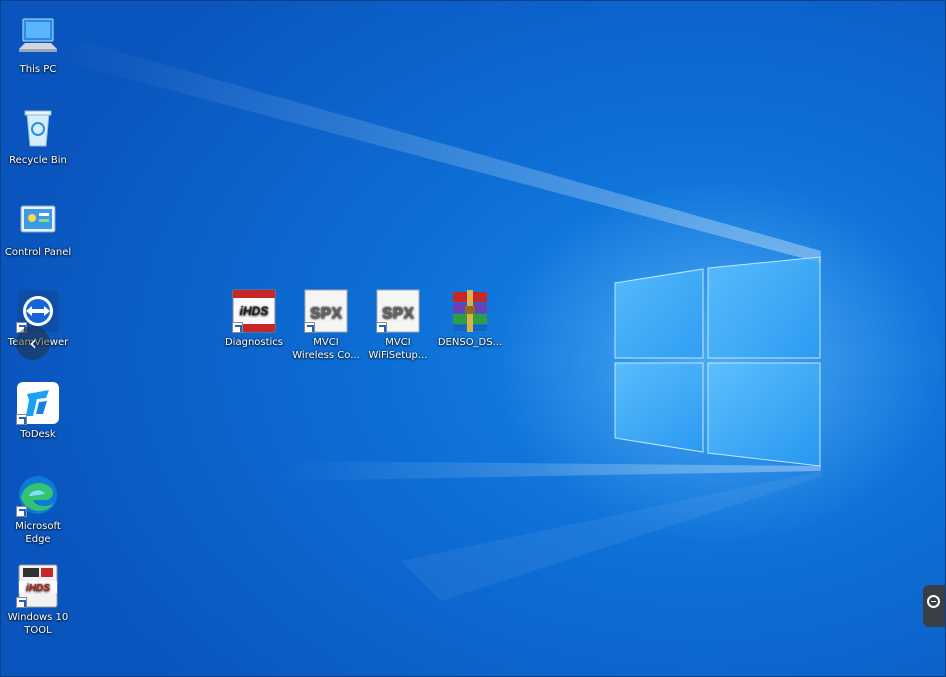 Image resolution: width=946 pixels, height=677 pixels. I want to click on desktop-icon-microsoft-edge: Microsoft Edge, so click(38, 509).